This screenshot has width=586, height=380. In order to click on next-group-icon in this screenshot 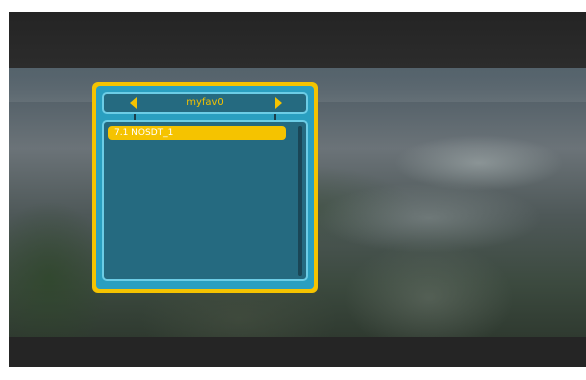, I will do `click(278, 103)`.